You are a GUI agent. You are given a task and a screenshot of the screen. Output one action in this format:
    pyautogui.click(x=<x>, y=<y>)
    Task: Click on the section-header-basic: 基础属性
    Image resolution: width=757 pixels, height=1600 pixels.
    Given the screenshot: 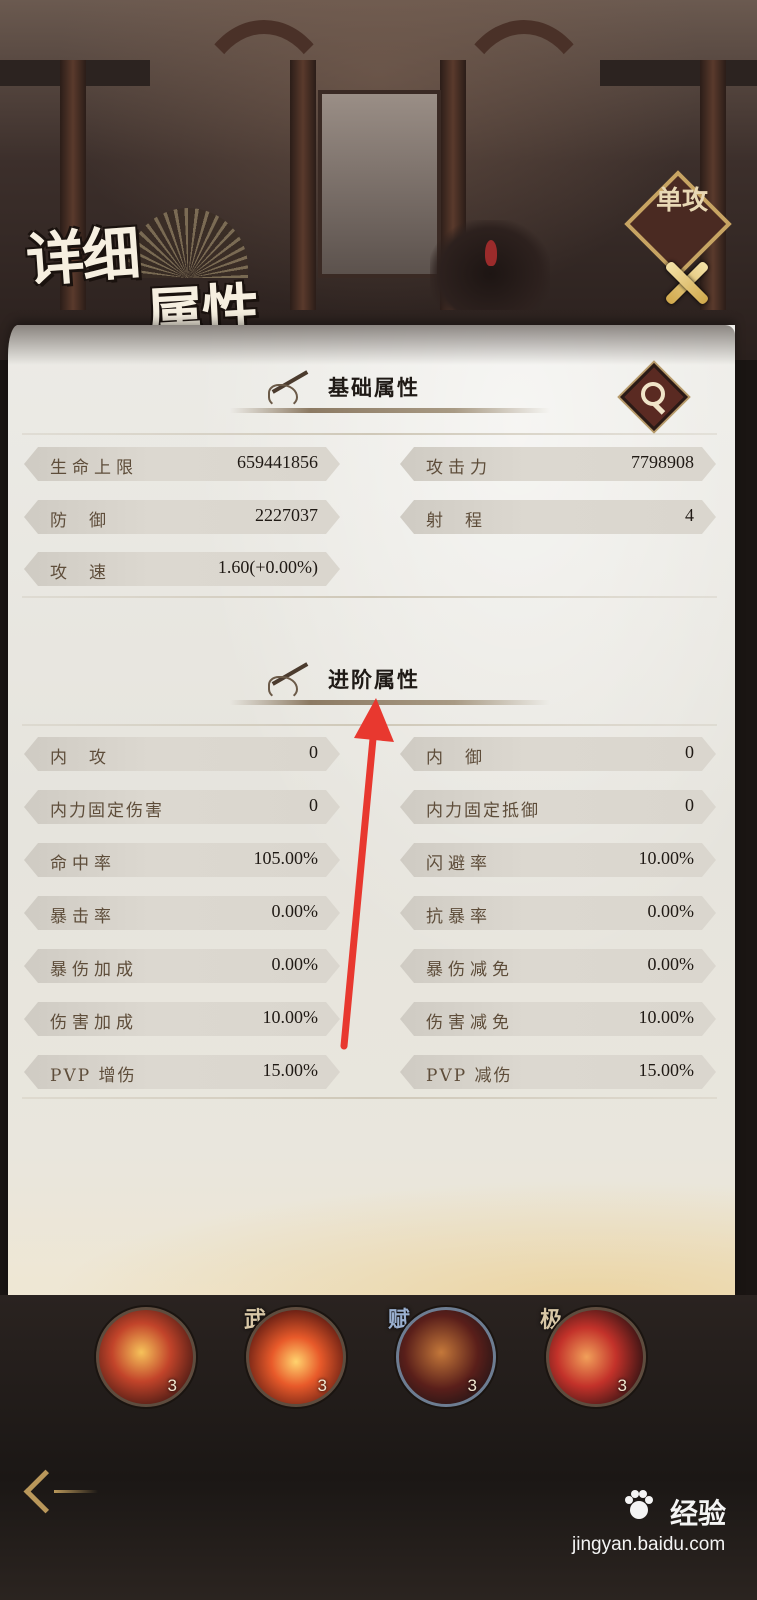 What is the action you would take?
    pyautogui.click(x=390, y=395)
    